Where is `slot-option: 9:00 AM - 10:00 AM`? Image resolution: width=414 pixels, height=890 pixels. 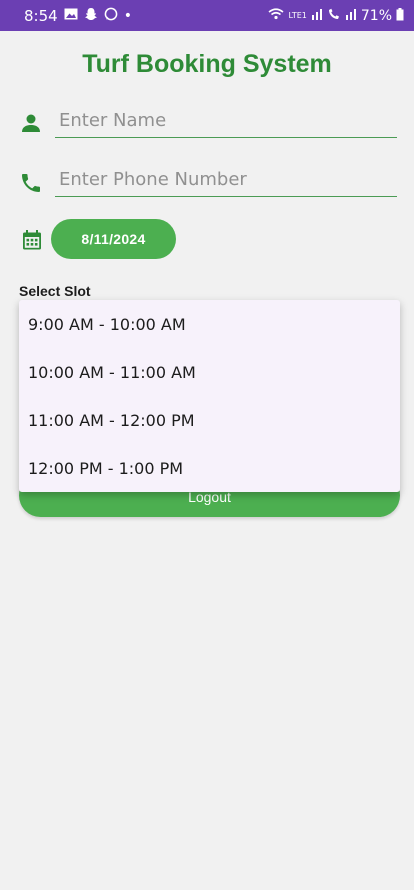
slot-option: 9:00 AM - 10:00 AM is located at coordinates (209, 324).